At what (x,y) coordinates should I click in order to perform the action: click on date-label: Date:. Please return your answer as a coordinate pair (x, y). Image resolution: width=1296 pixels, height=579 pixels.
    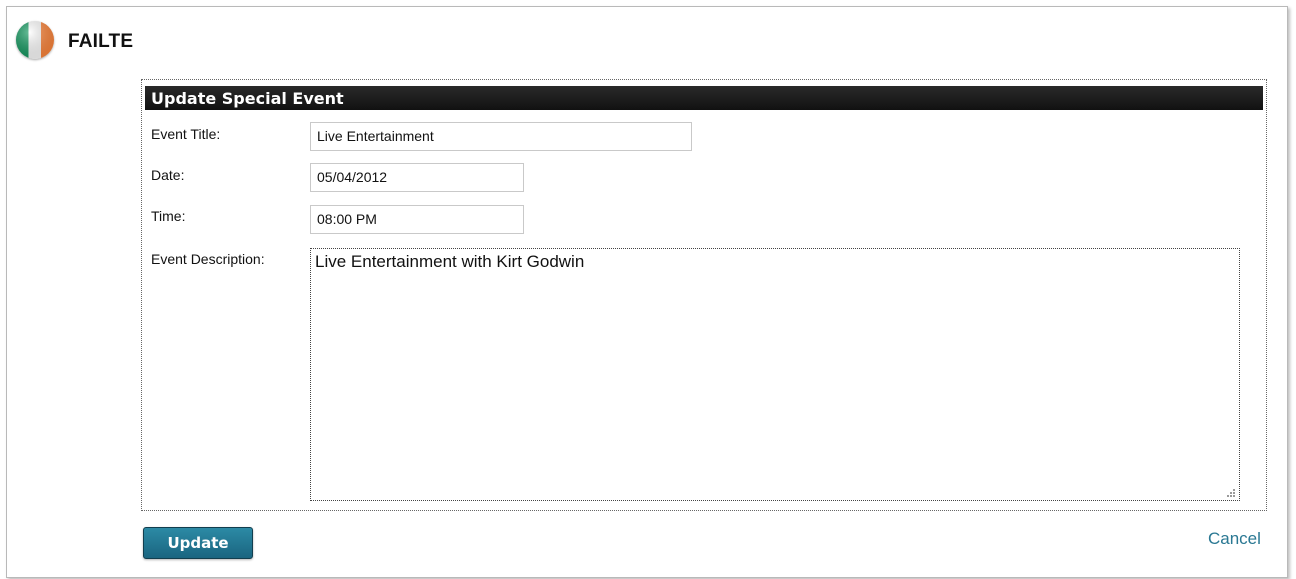
    Looking at the image, I should click on (168, 175).